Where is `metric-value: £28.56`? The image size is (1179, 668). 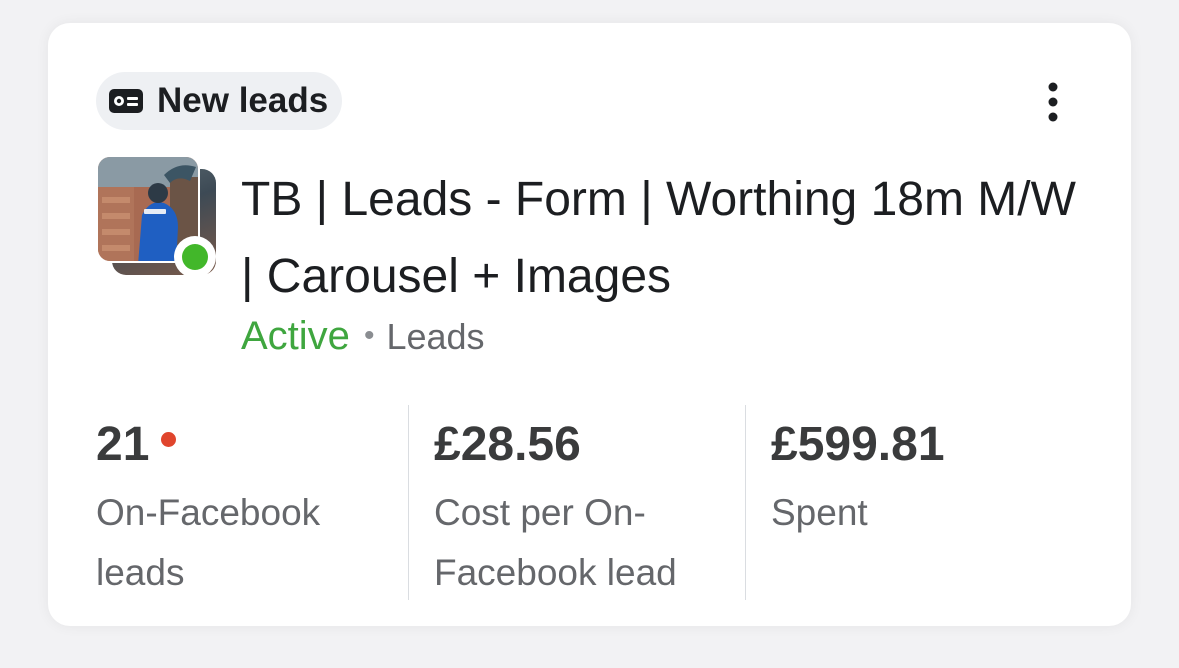 metric-value: £28.56 is located at coordinates (579, 445).